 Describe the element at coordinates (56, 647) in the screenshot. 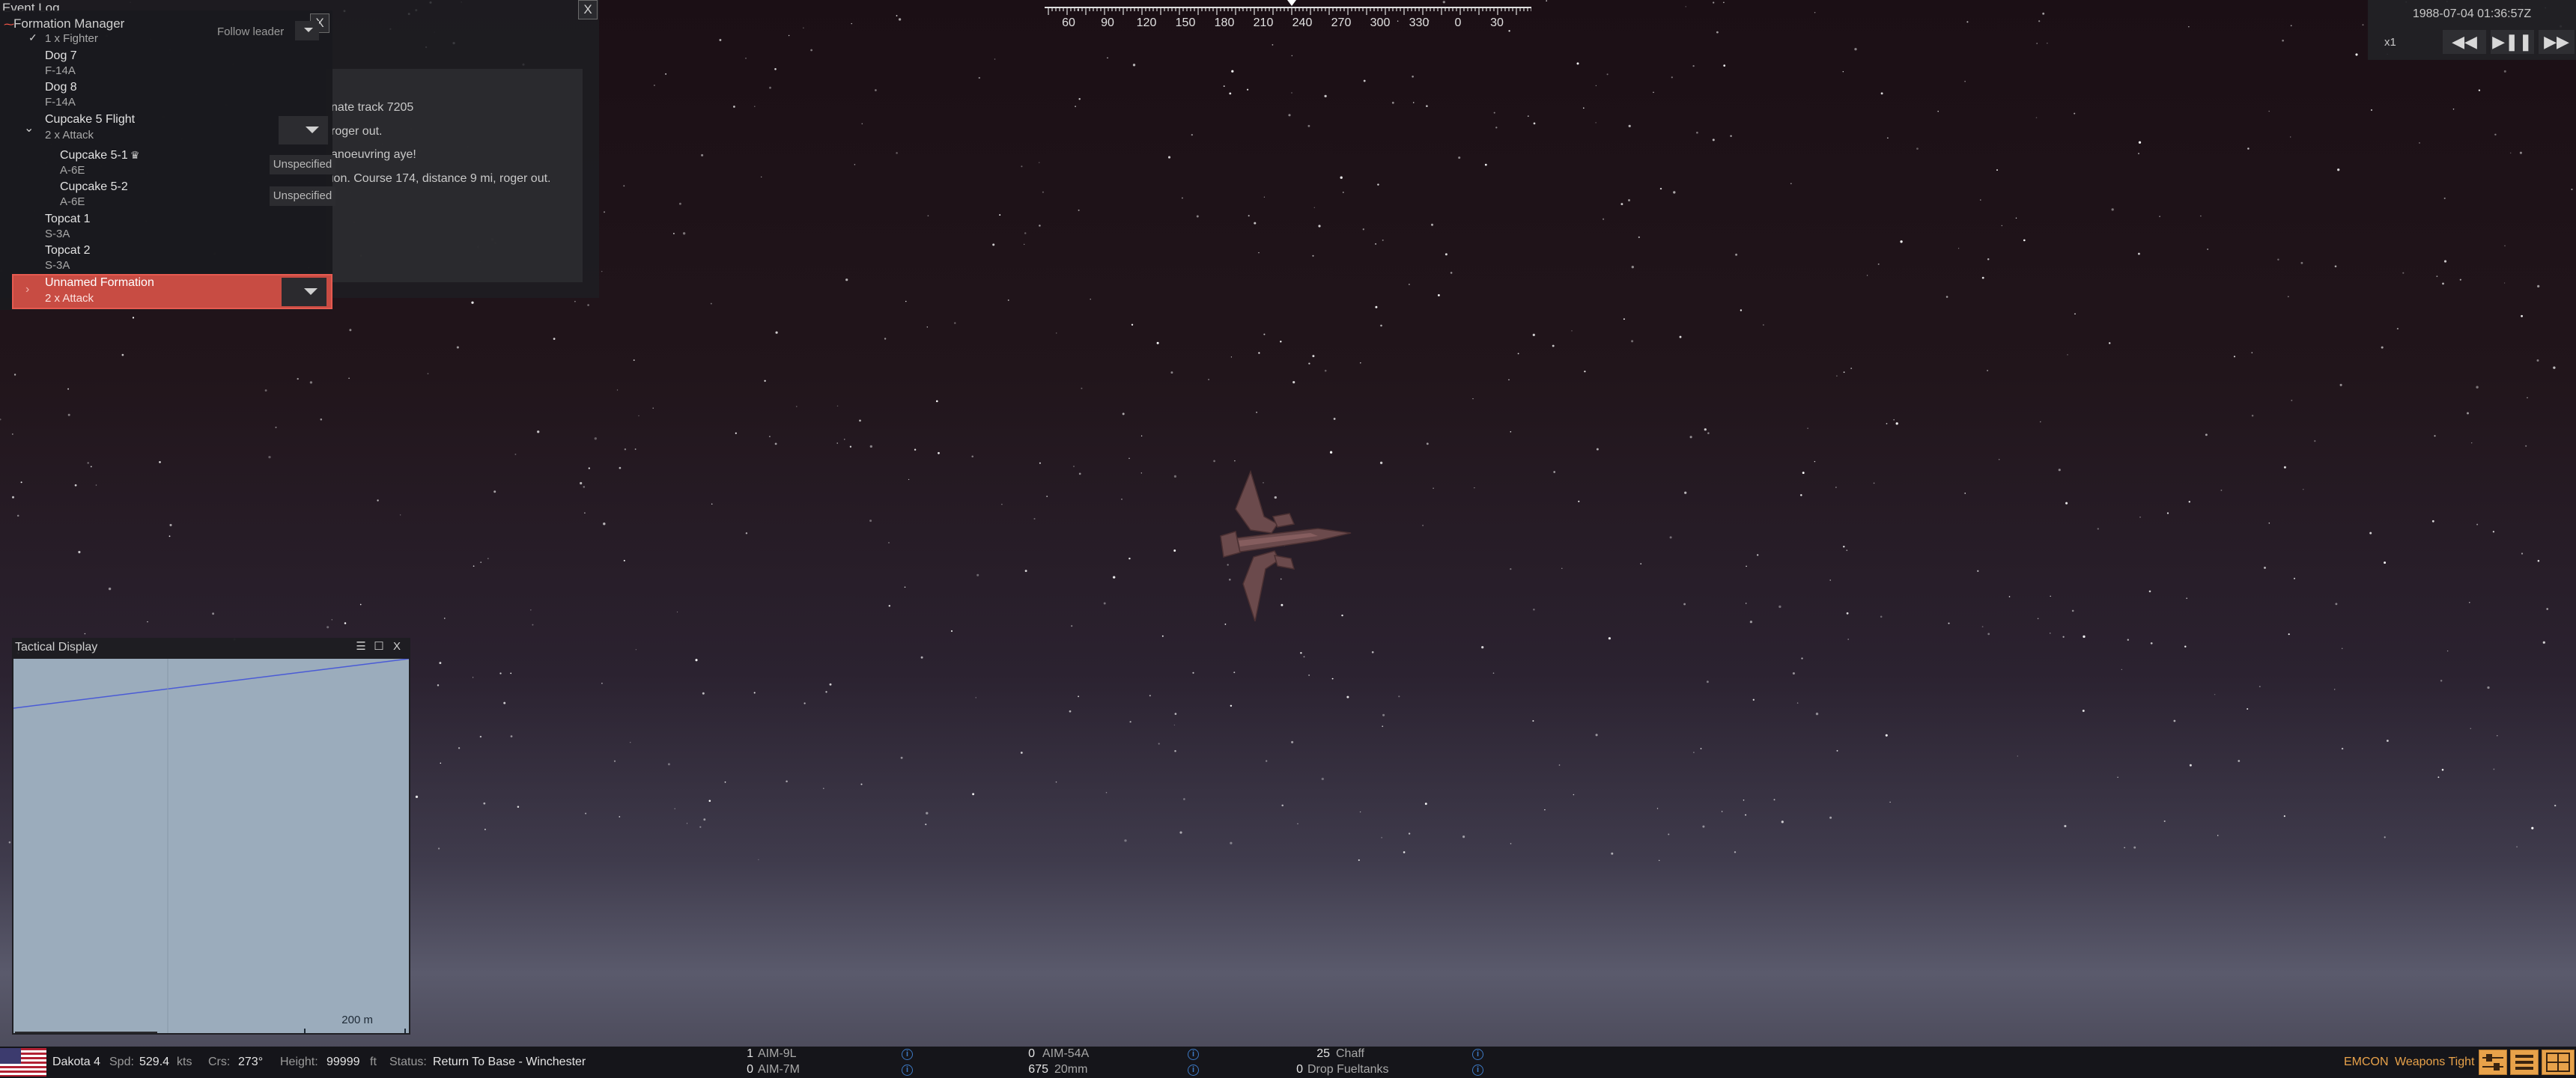

I see `tactical-display-title: Tactical Display` at that location.